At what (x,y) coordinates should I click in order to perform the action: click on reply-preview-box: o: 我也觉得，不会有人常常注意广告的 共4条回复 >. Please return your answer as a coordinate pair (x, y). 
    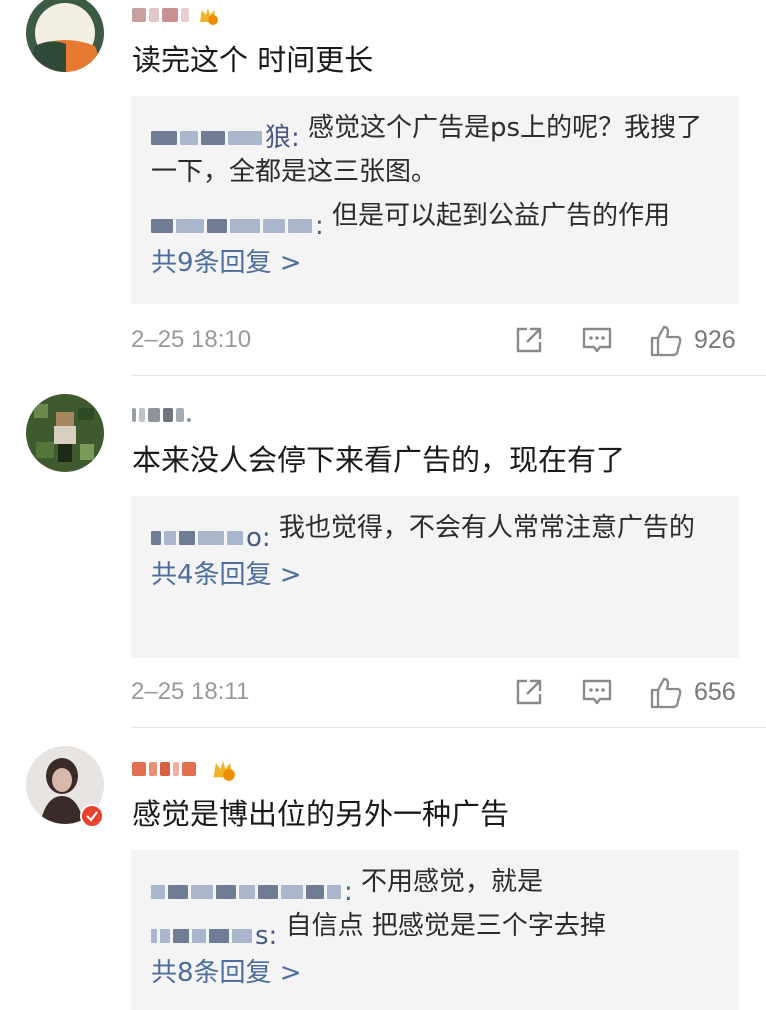
    Looking at the image, I should click on (435, 577).